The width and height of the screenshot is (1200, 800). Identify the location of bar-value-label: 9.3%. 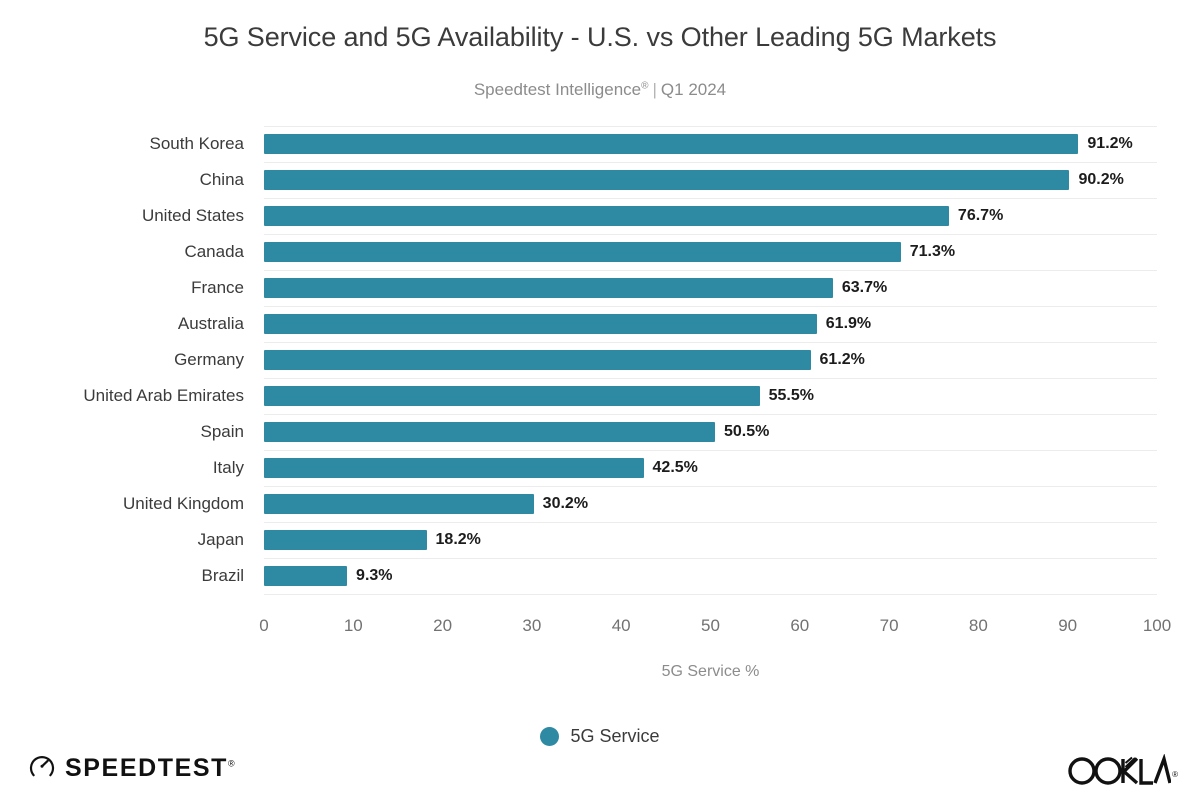
(374, 575).